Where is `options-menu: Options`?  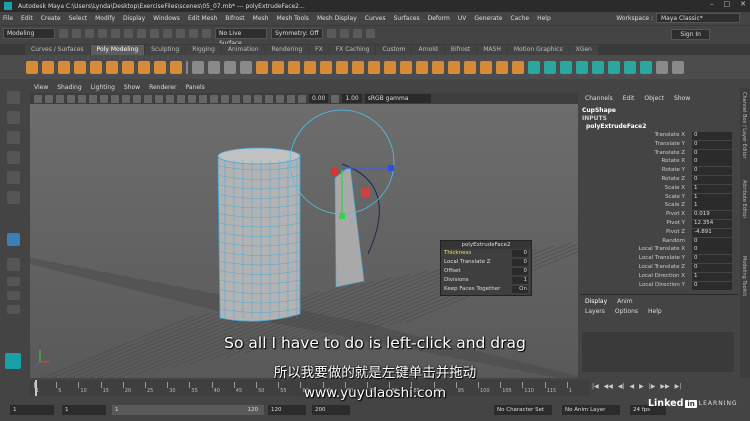 options-menu: Options is located at coordinates (626, 311).